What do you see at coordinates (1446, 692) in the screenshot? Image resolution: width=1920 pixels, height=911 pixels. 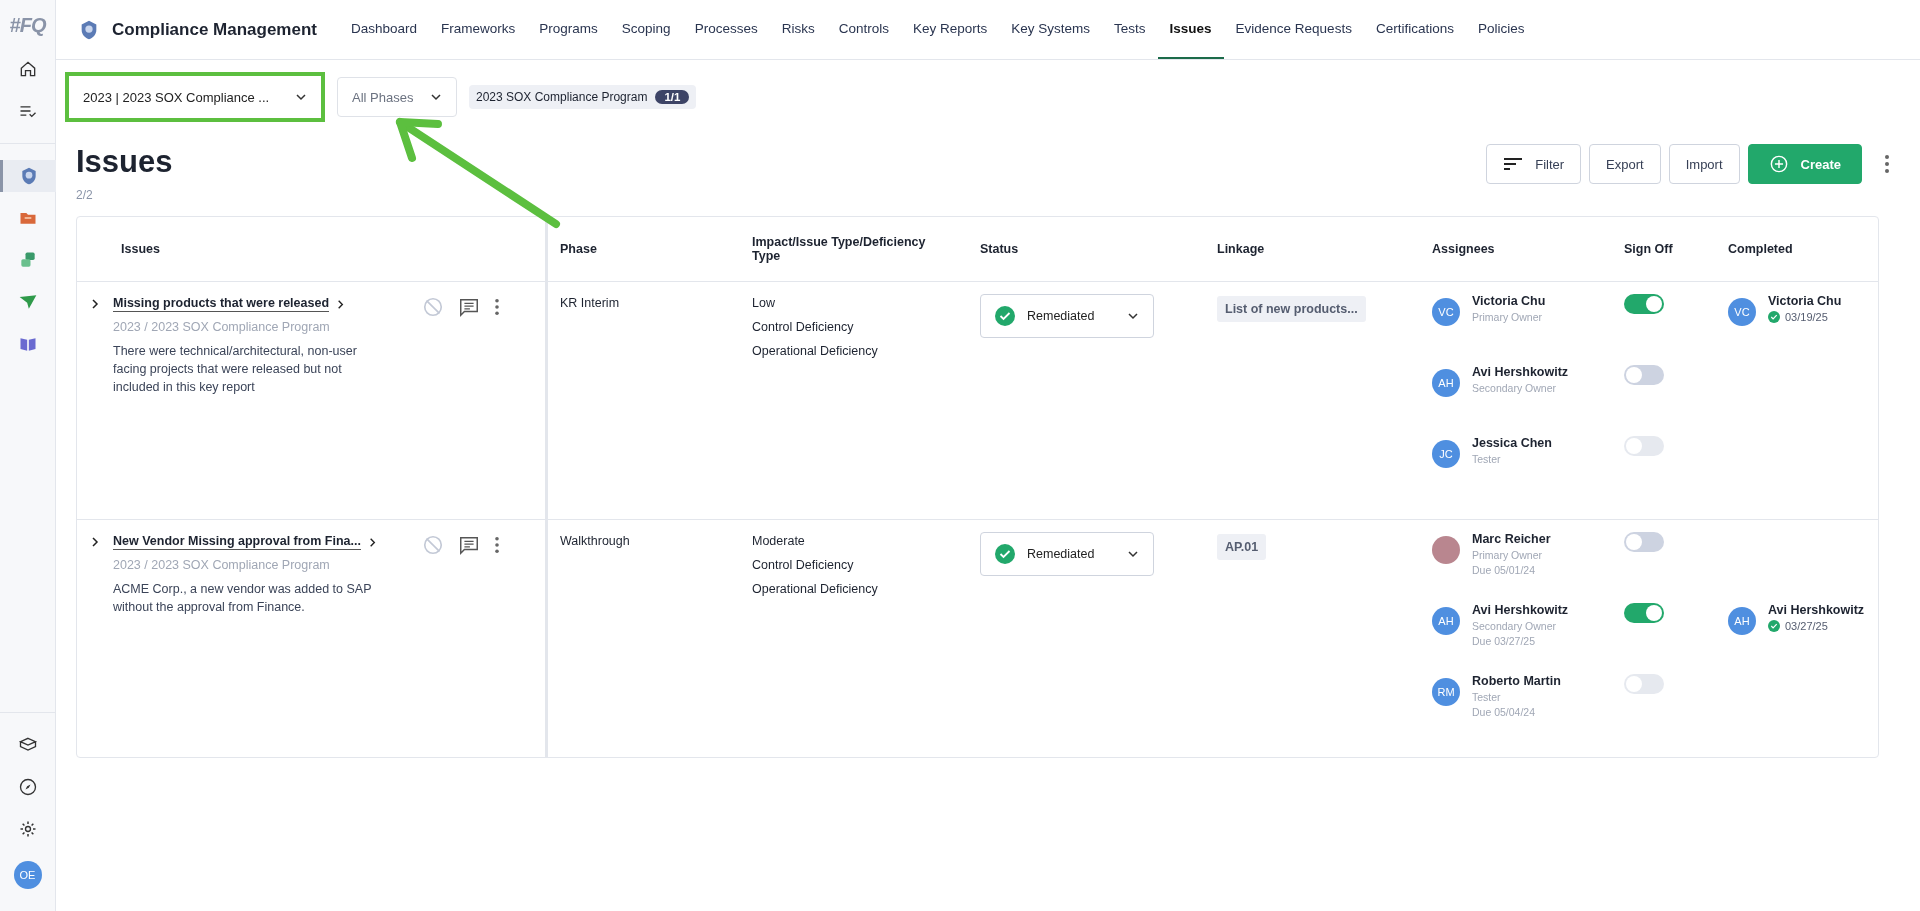 I see `avatar: RM` at bounding box center [1446, 692].